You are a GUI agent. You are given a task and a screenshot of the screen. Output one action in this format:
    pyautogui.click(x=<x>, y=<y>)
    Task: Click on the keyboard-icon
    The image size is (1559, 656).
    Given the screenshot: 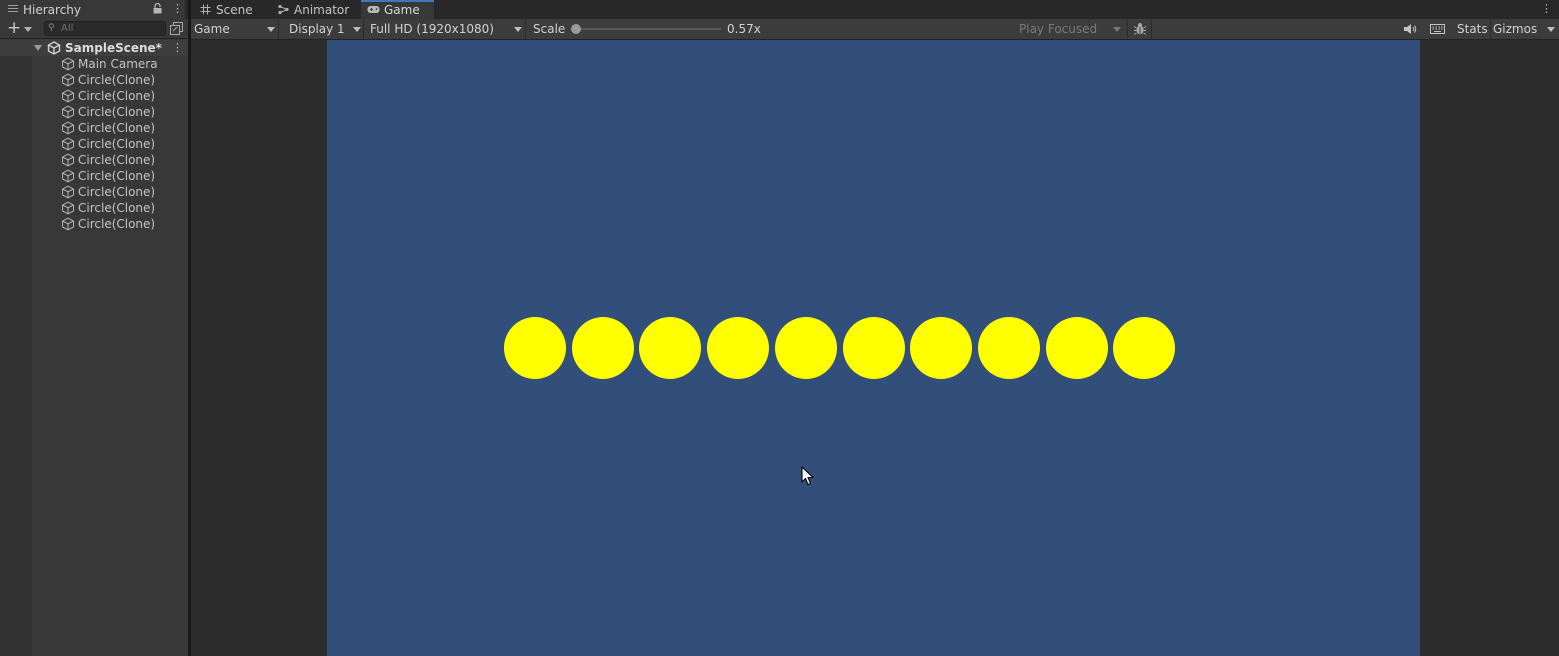 What is the action you would take?
    pyautogui.click(x=1437, y=29)
    